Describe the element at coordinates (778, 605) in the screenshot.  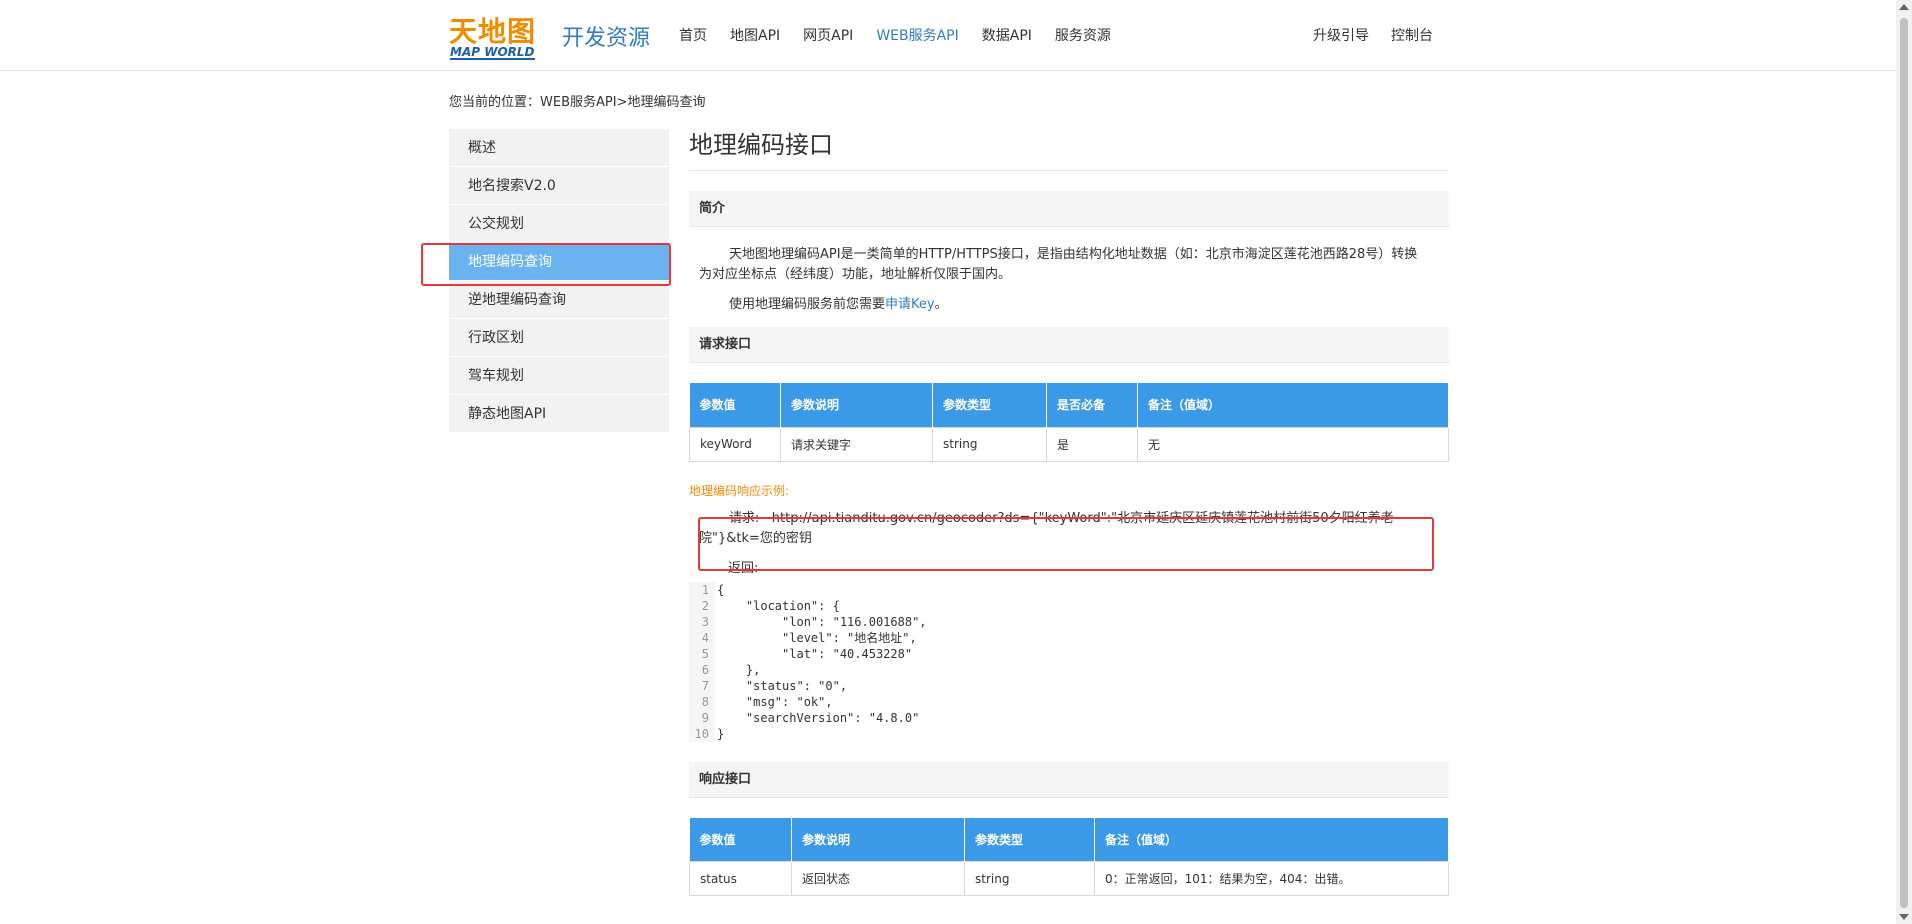
I see `code-line-text: "location": {` at that location.